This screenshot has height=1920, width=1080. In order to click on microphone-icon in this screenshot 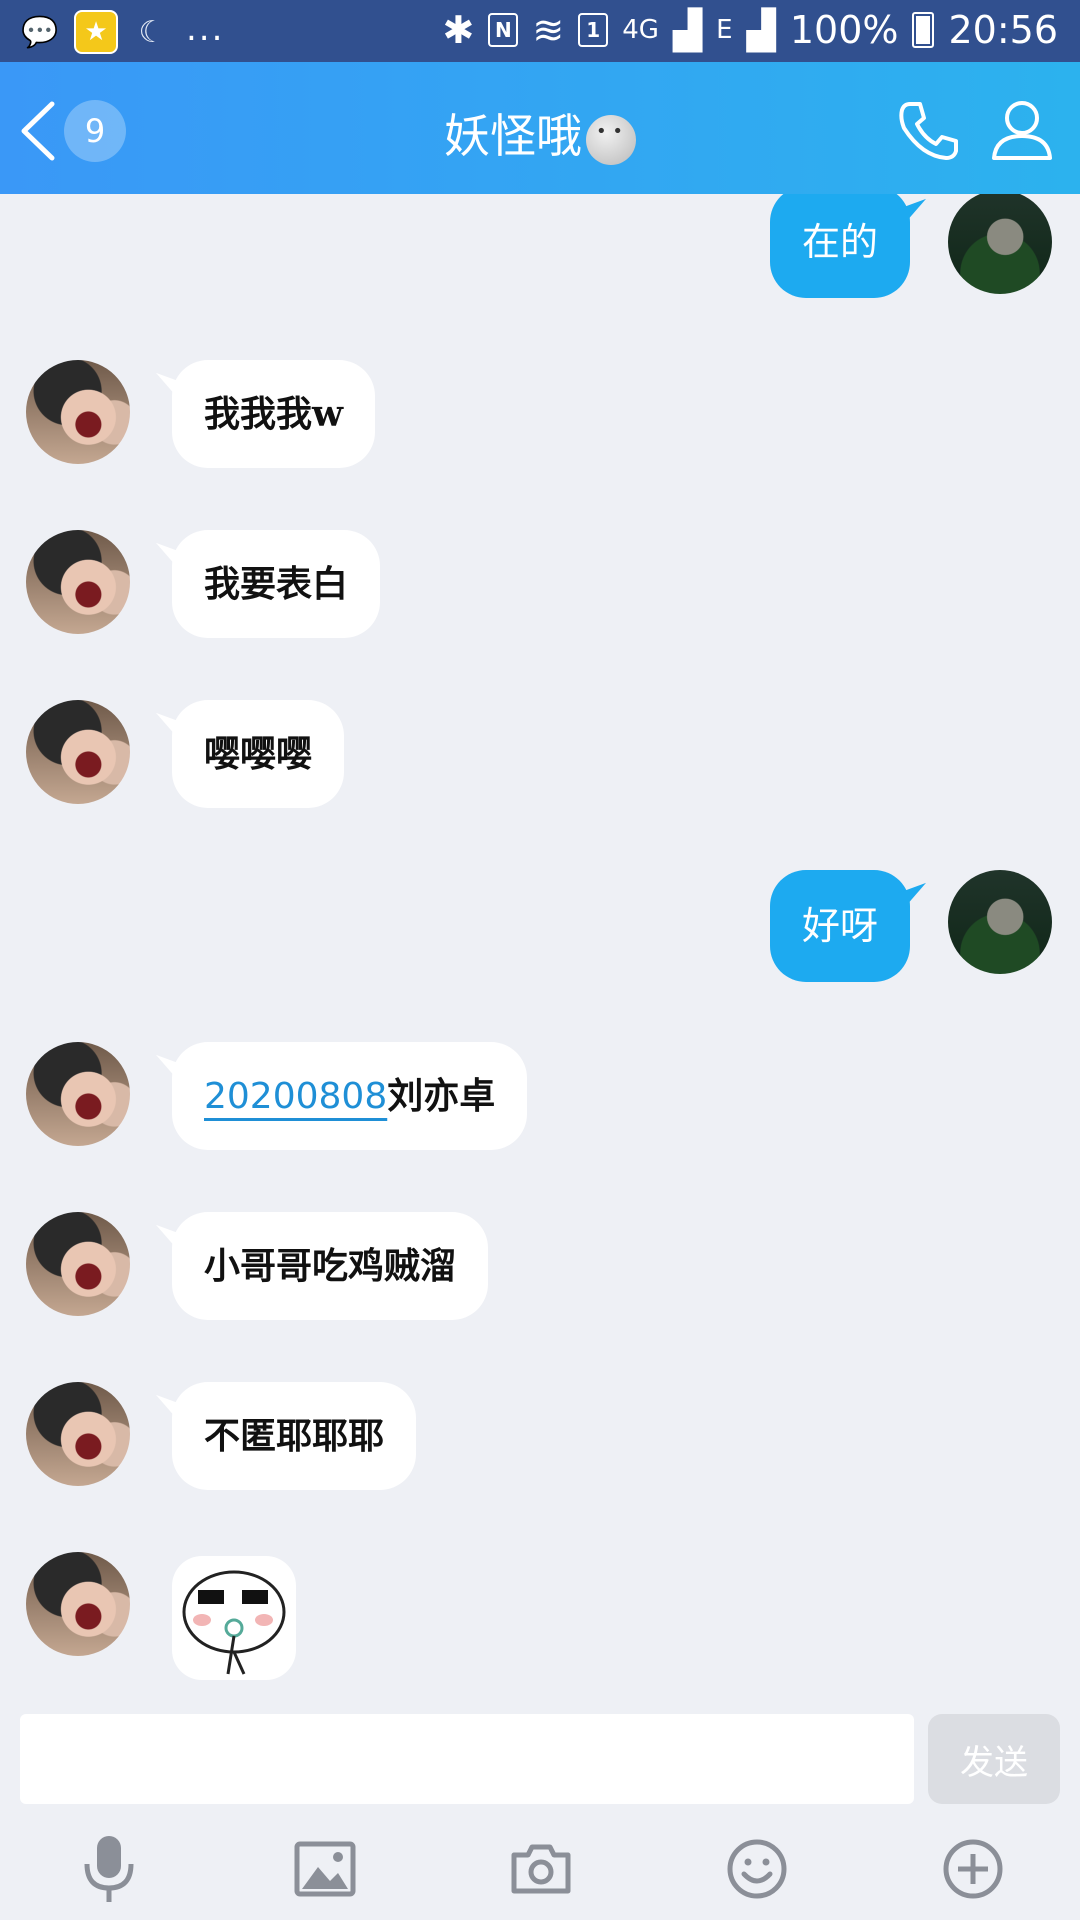, I will do `click(109, 1869)`.